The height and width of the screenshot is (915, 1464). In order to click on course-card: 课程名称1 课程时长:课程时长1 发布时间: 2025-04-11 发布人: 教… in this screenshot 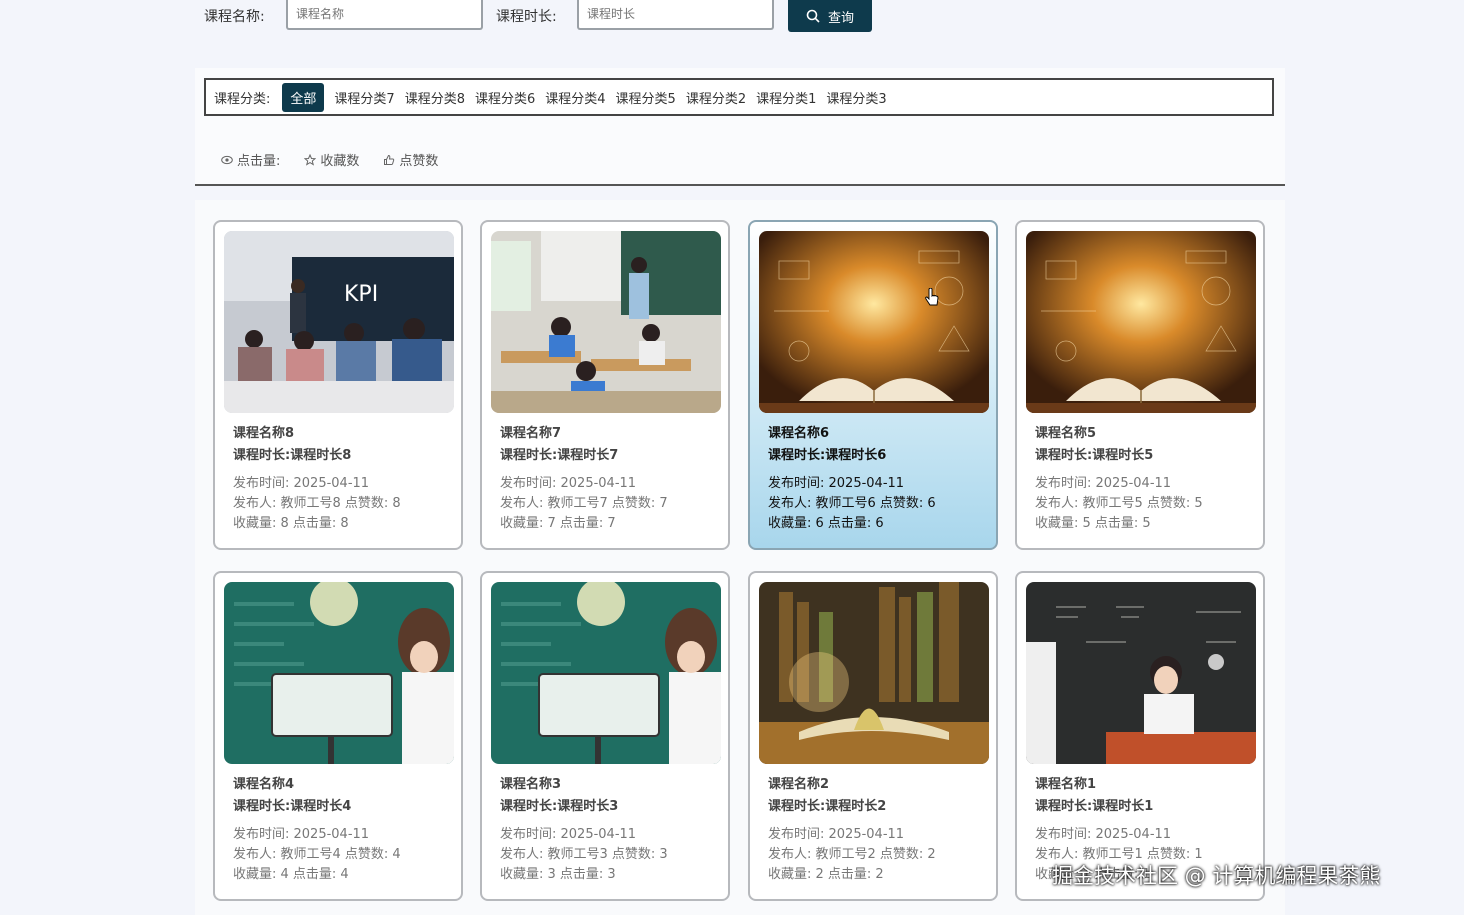, I will do `click(1140, 736)`.